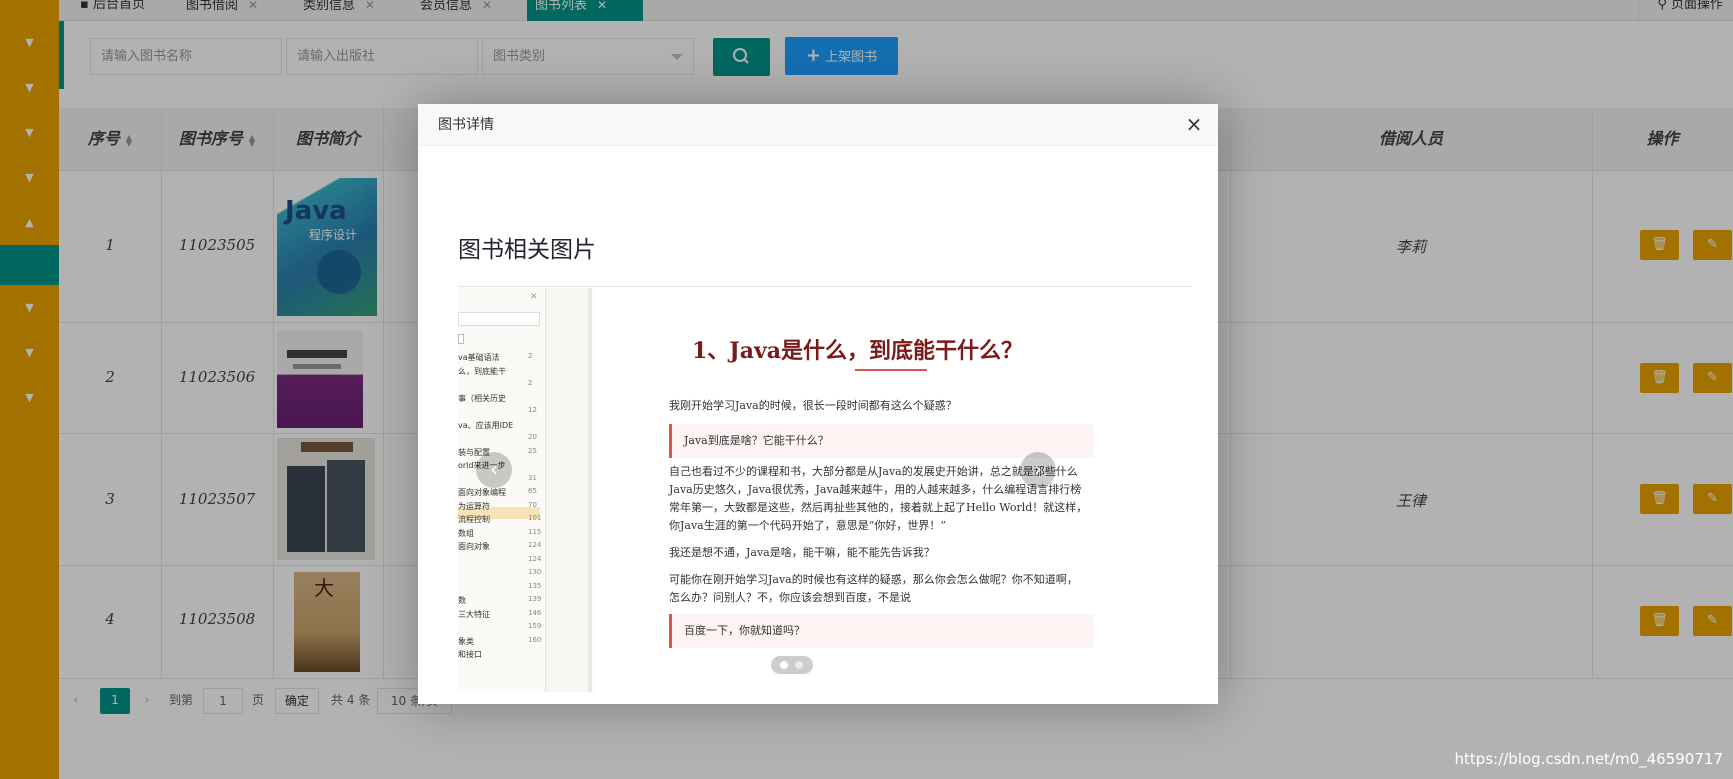 This screenshot has width=1733, height=779. Describe the element at coordinates (532, 410) in the screenshot. I see `toc-entry-page: 12` at that location.